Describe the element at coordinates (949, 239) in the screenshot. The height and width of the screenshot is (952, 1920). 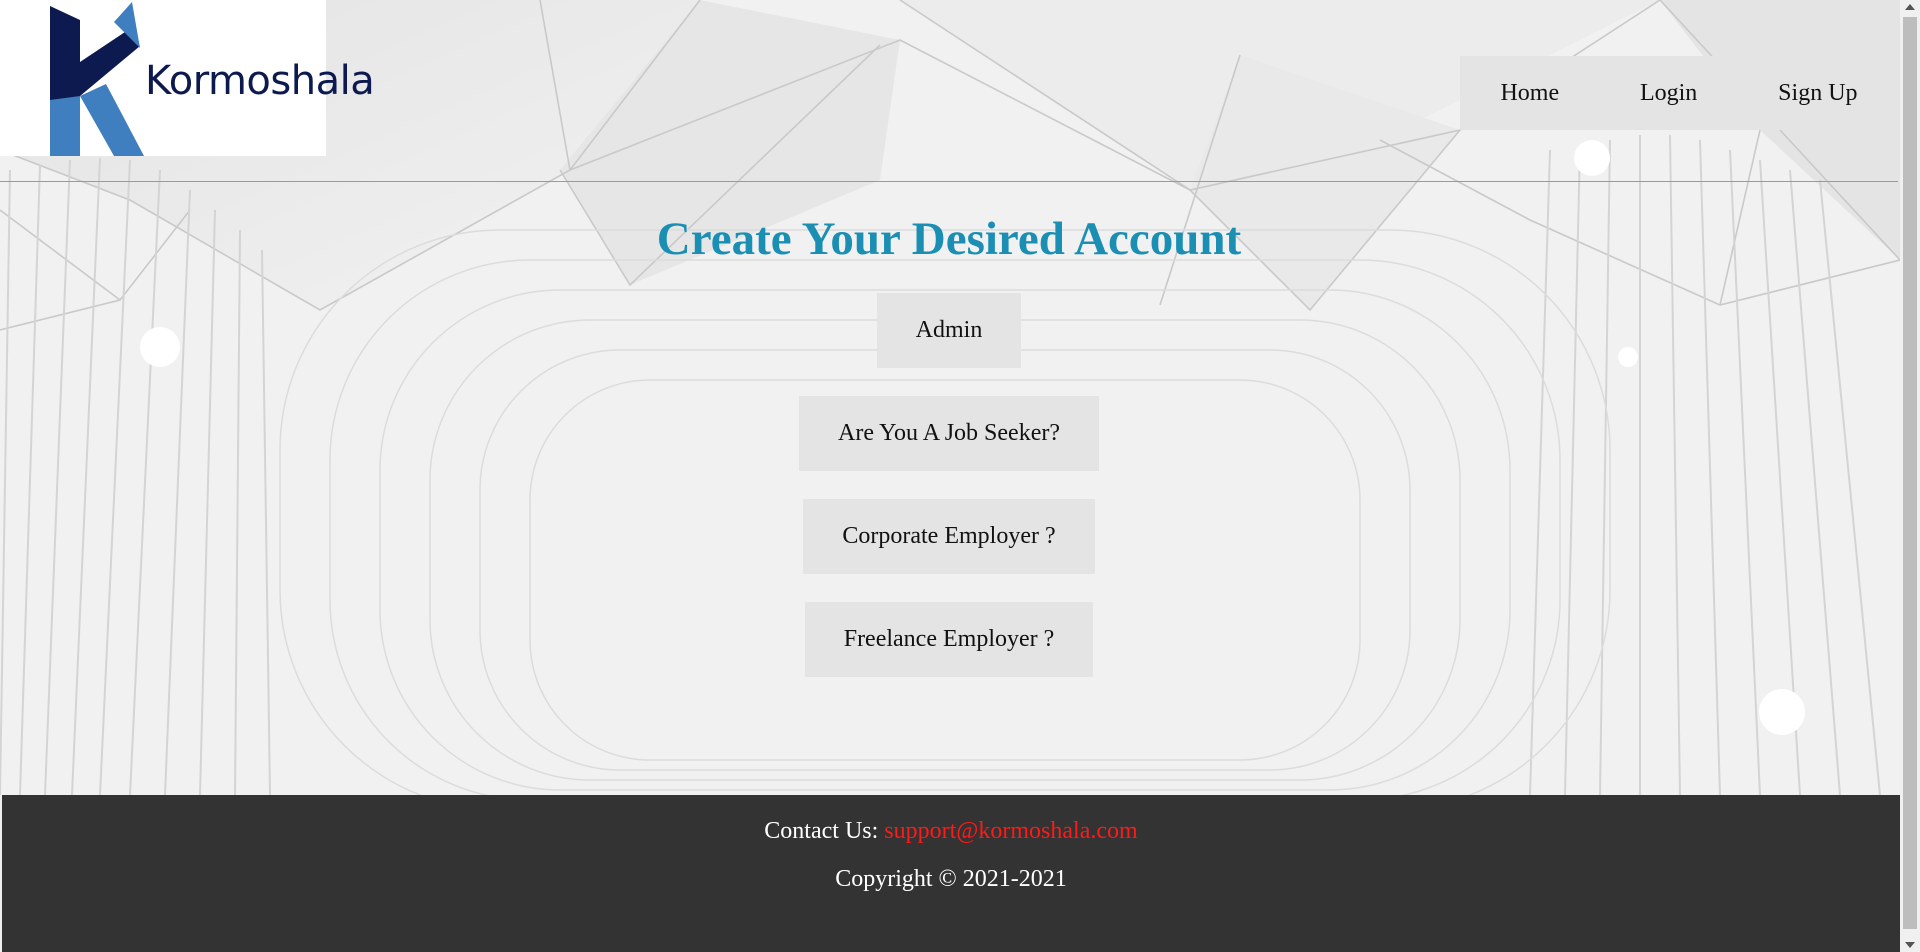
I see `page-title: Create Your Desired Account` at that location.